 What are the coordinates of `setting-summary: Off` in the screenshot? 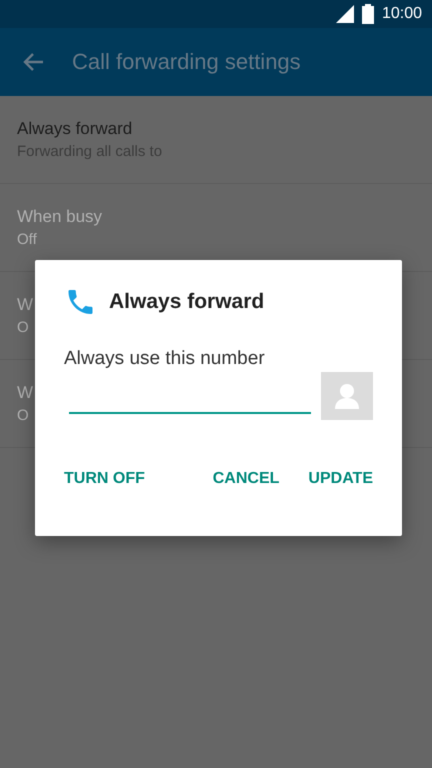 It's located at (27, 239).